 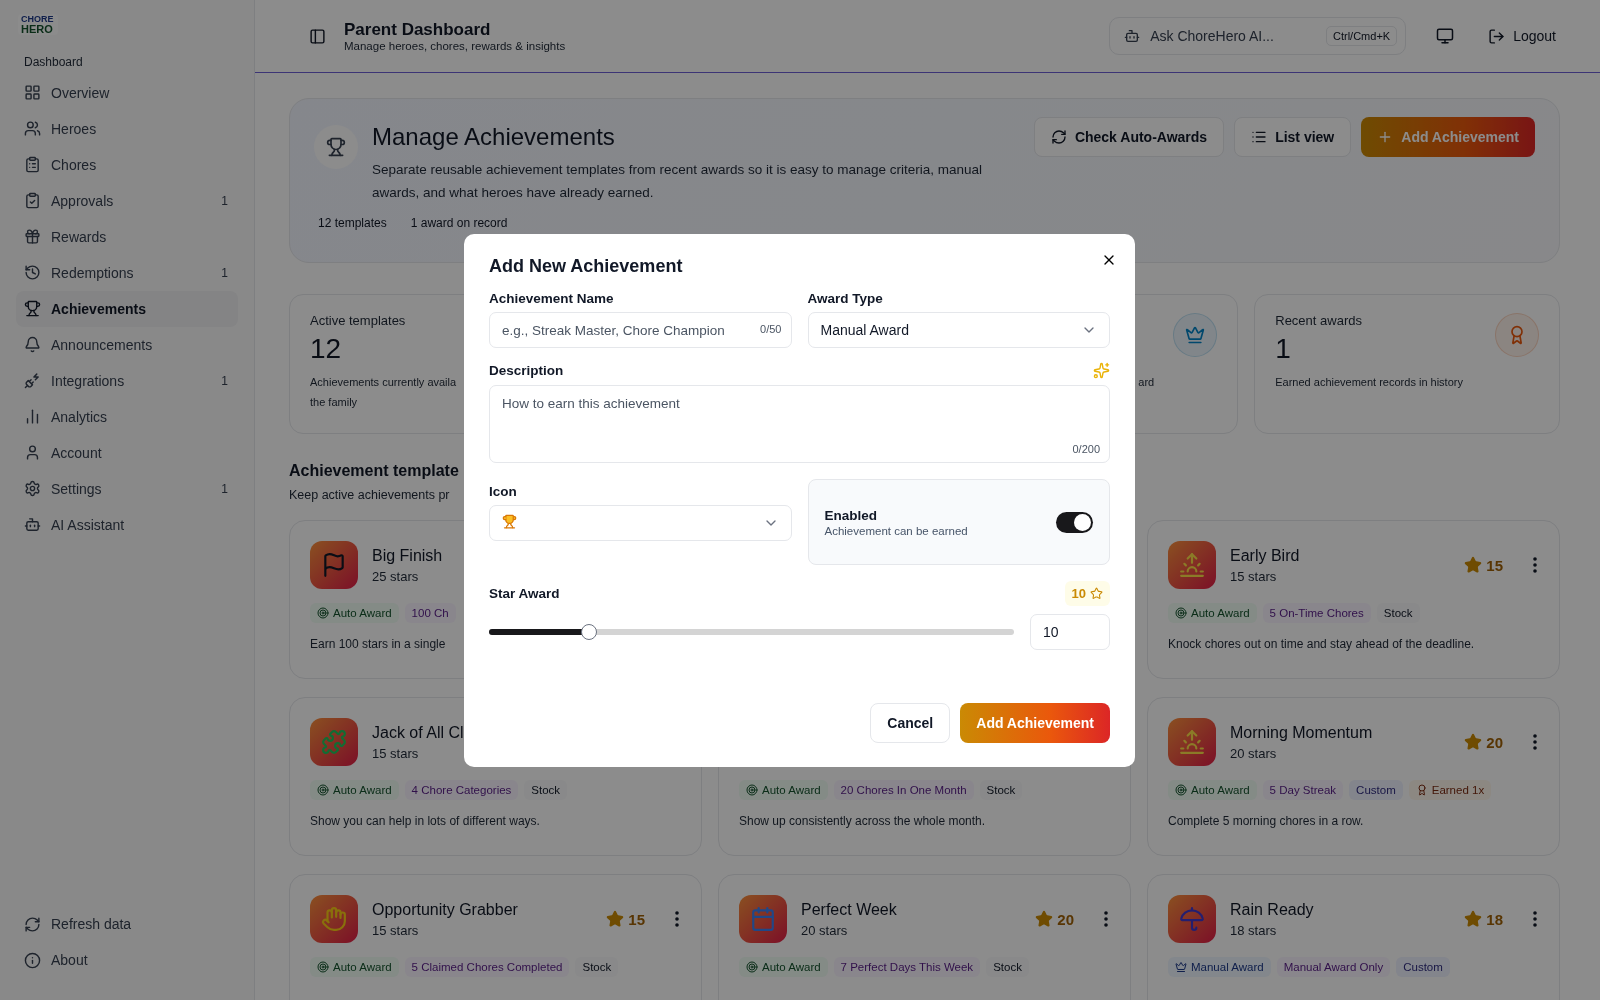 I want to click on tag: Manual Award, so click(x=1219, y=967).